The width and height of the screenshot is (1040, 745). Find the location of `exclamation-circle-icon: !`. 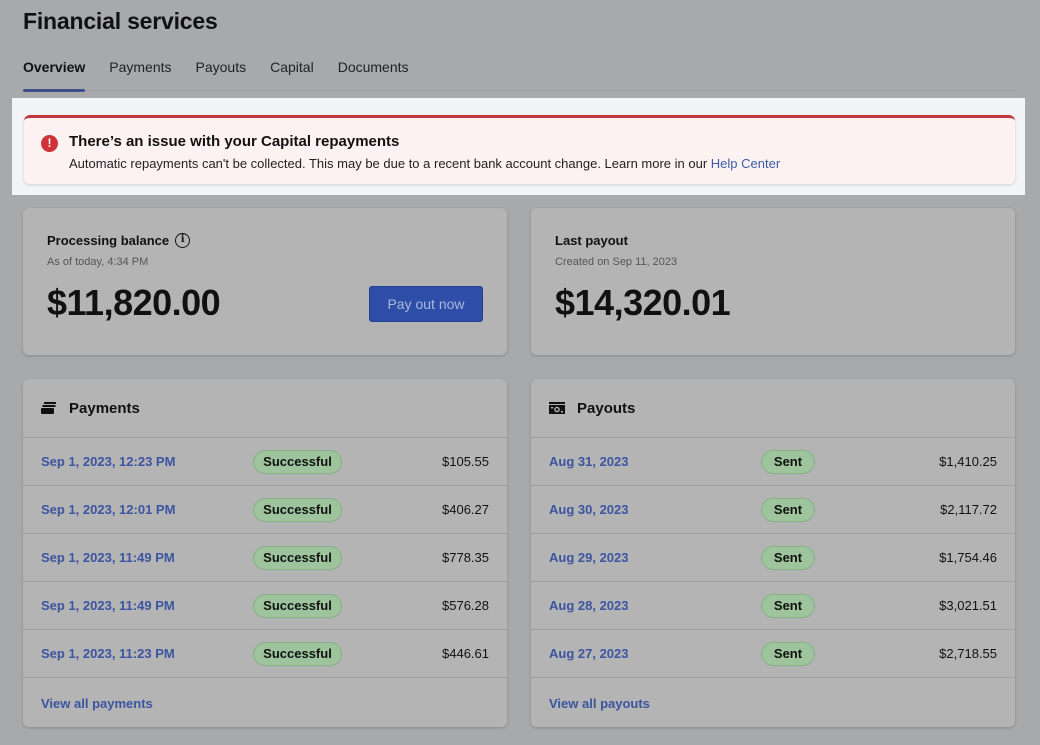

exclamation-circle-icon: ! is located at coordinates (49, 143).